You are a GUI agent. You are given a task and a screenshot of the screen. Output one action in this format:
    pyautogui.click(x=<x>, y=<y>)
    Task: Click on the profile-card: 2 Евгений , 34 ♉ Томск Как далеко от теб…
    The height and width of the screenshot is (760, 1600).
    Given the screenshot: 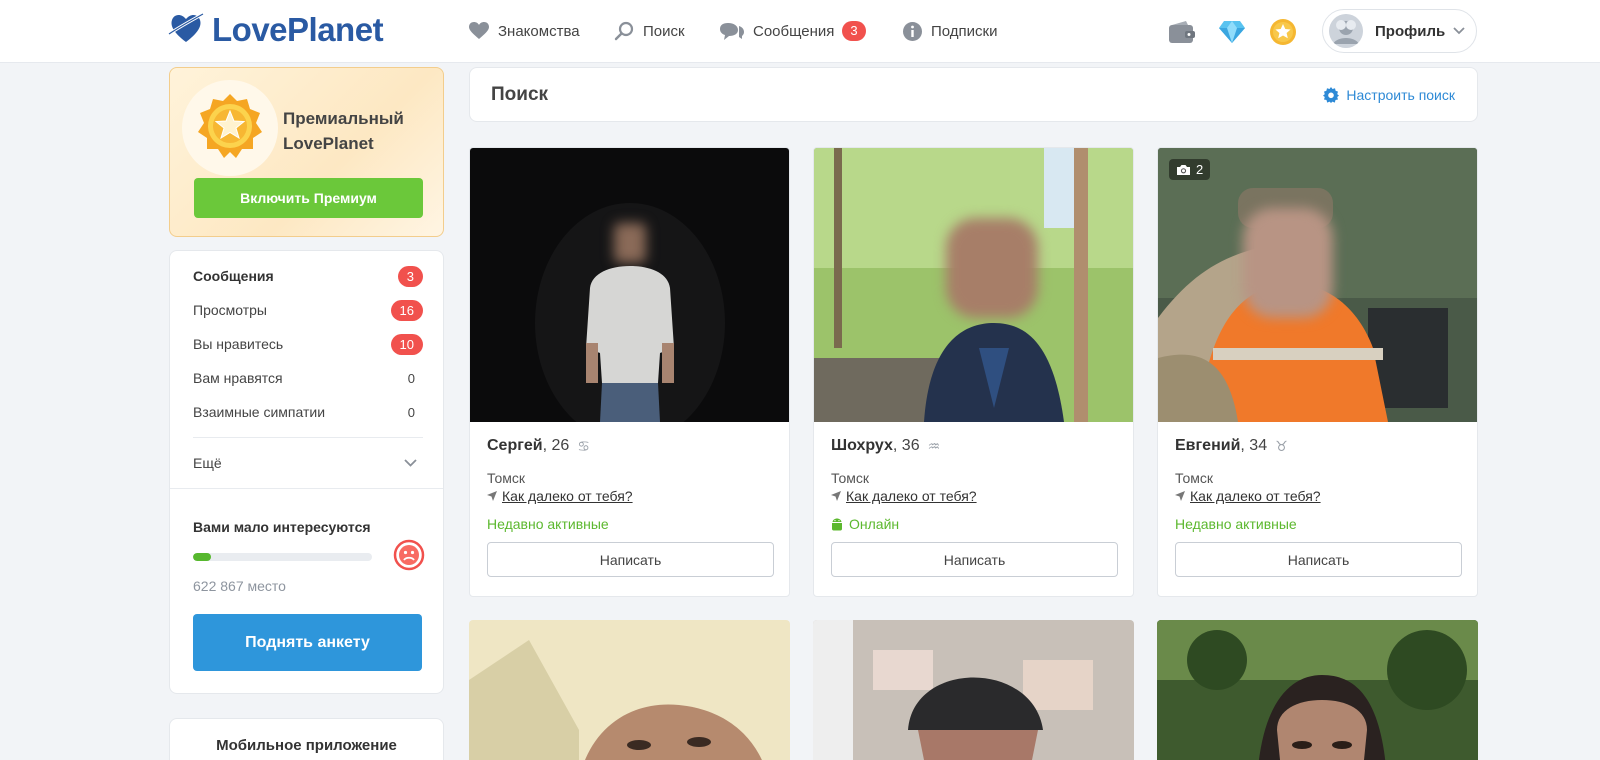 What is the action you would take?
    pyautogui.click(x=1317, y=372)
    